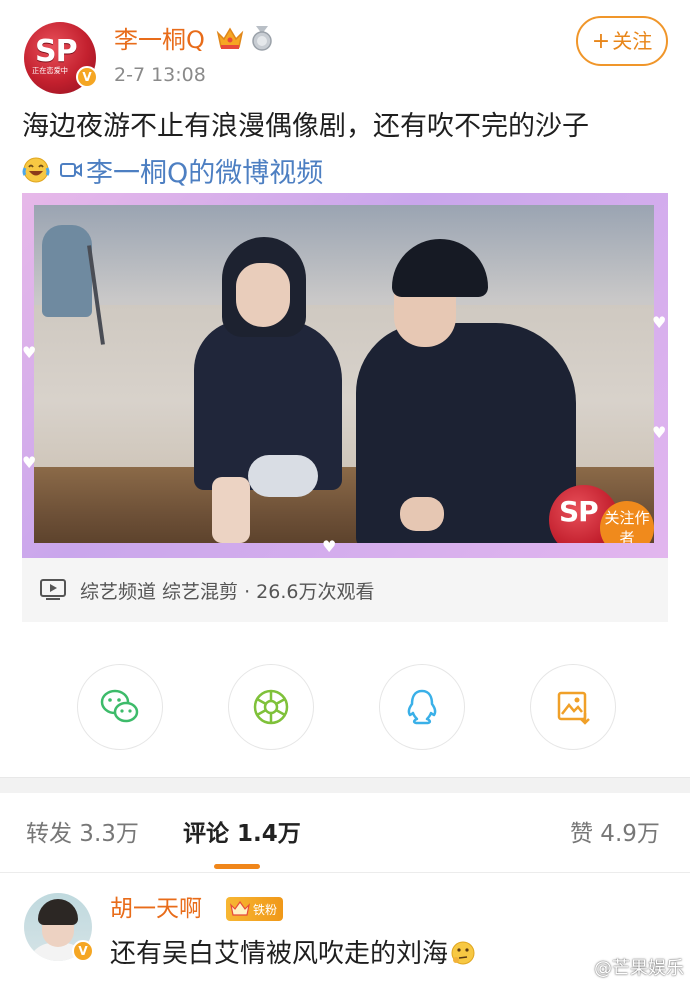  I want to click on avatar-logo-text: SP, so click(56, 51).